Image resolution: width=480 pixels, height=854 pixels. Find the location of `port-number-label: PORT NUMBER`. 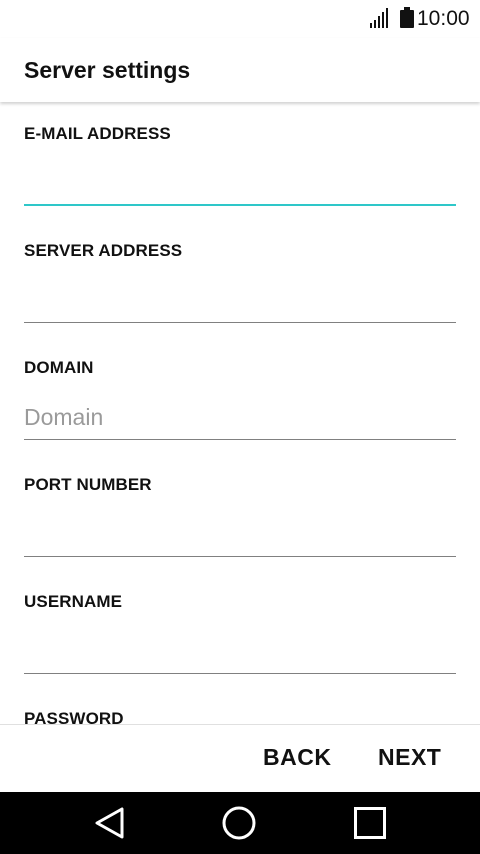

port-number-label: PORT NUMBER is located at coordinates (88, 484).